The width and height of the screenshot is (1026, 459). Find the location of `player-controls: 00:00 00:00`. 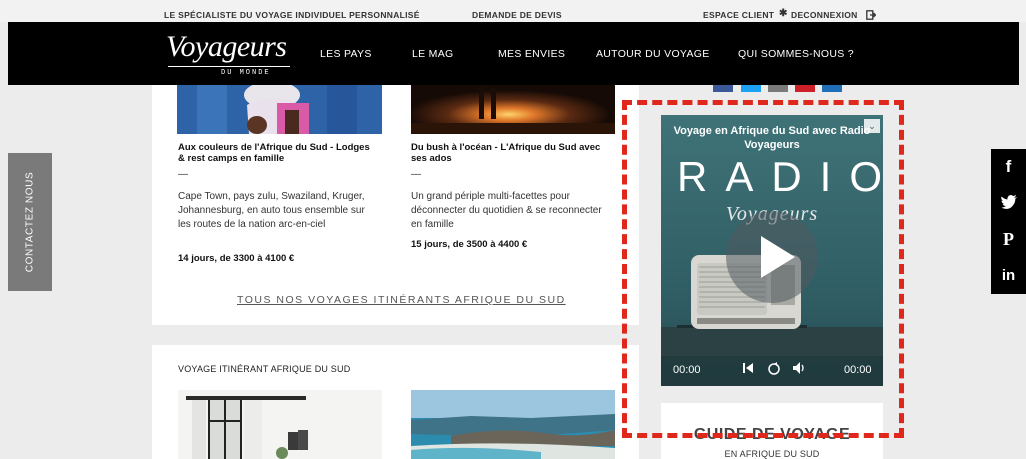

player-controls: 00:00 00:00 is located at coordinates (772, 371).